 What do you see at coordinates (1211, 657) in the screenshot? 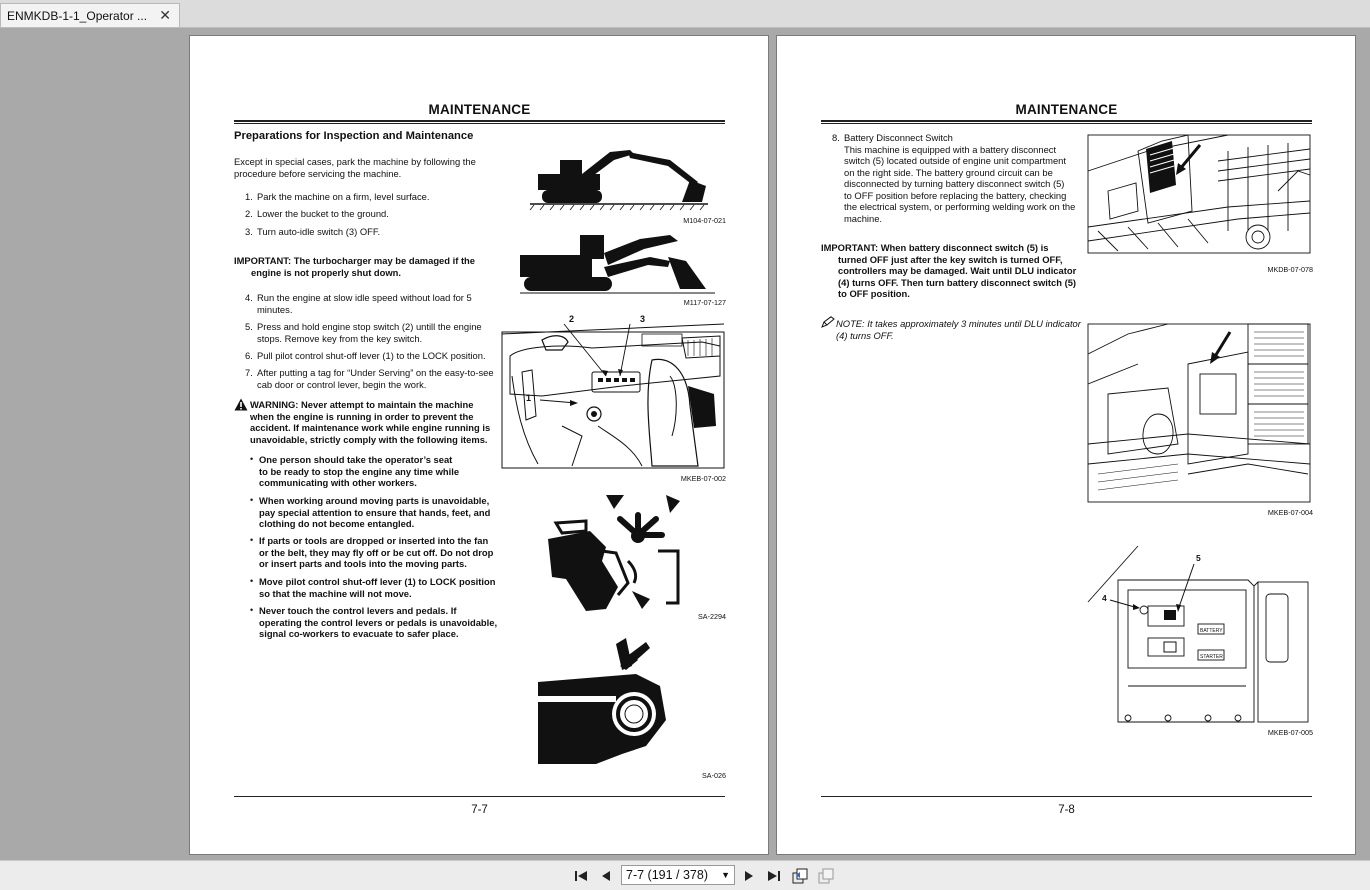
I see `switch-label: STARTER` at bounding box center [1211, 657].